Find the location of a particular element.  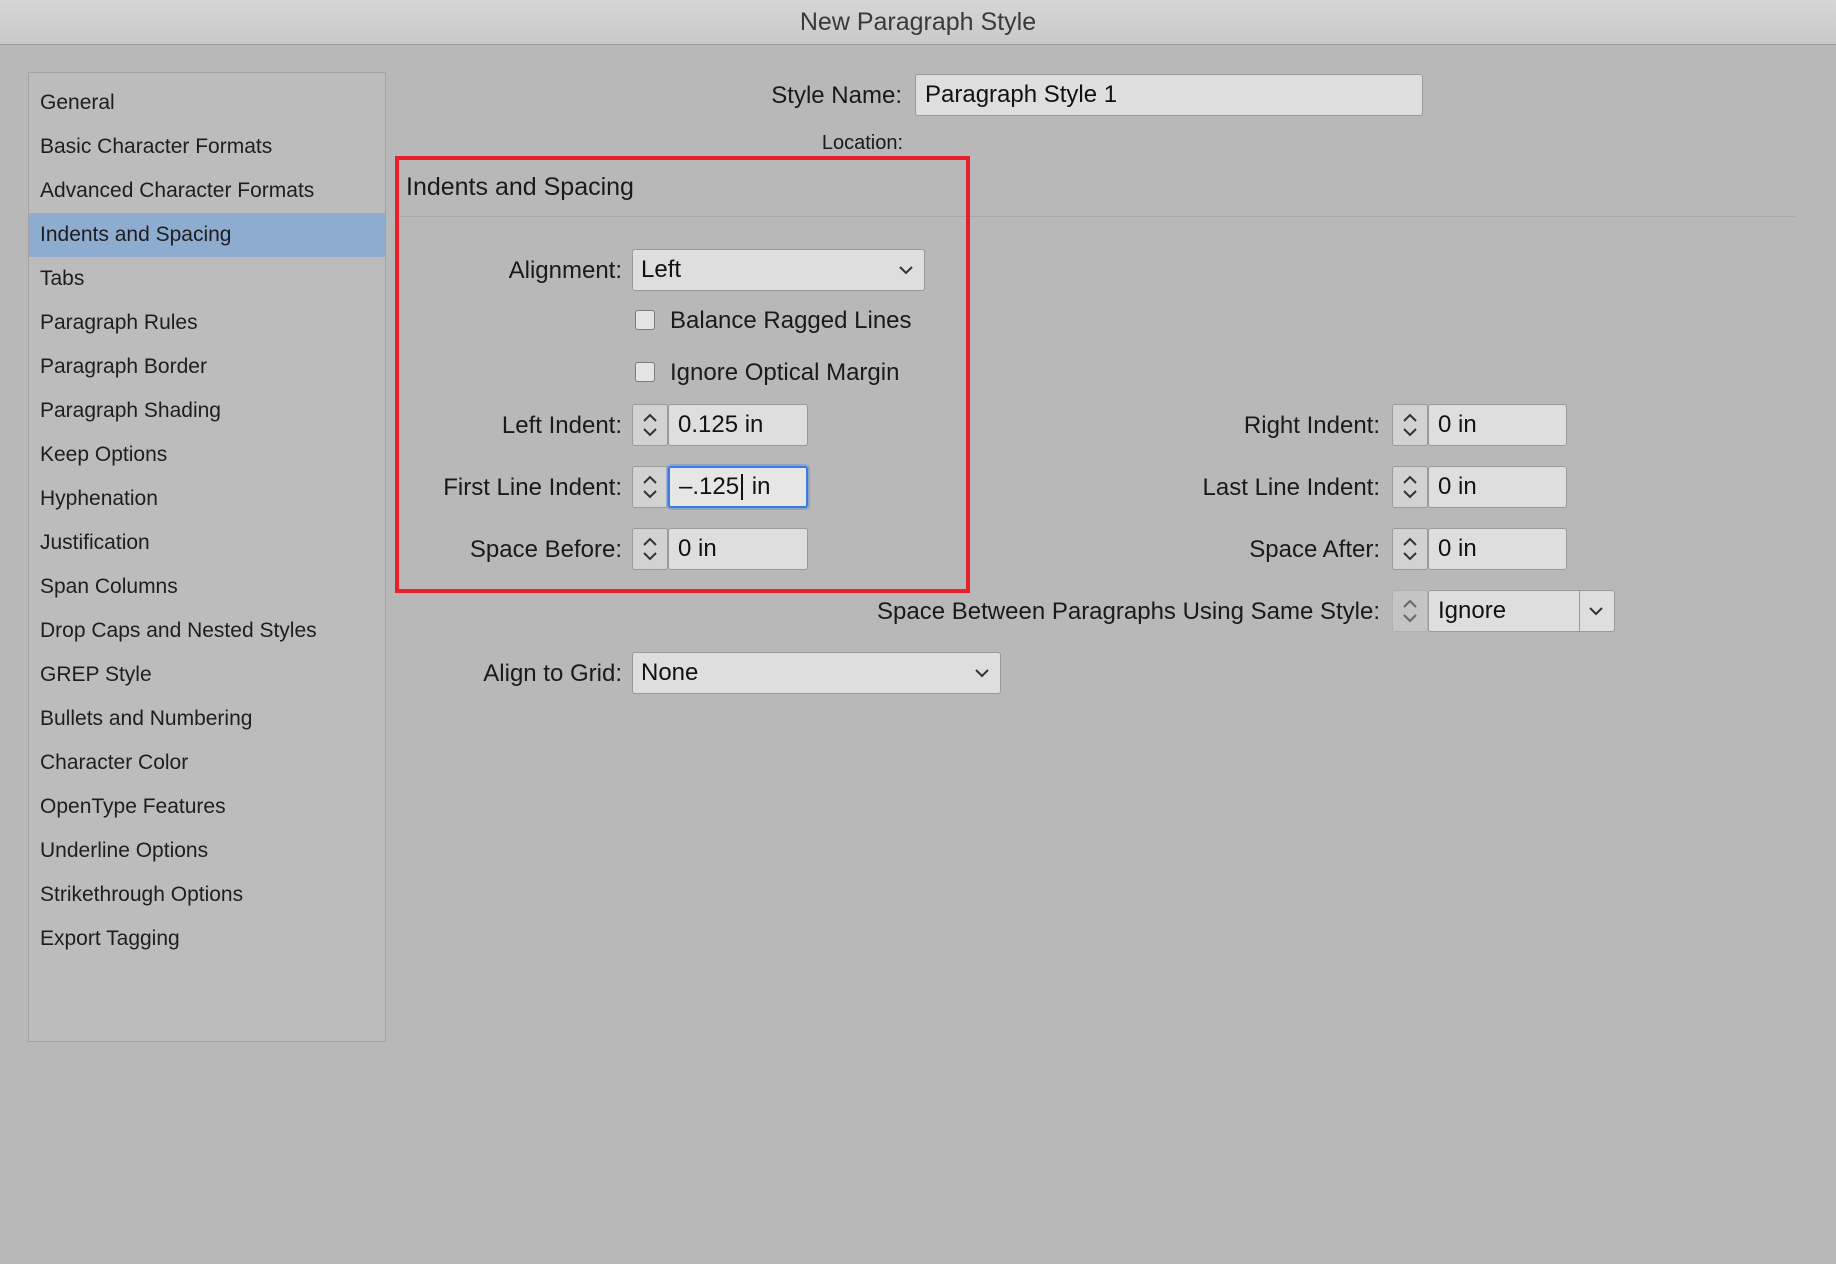

space-between-combobox-input: Ignore is located at coordinates (1504, 611).